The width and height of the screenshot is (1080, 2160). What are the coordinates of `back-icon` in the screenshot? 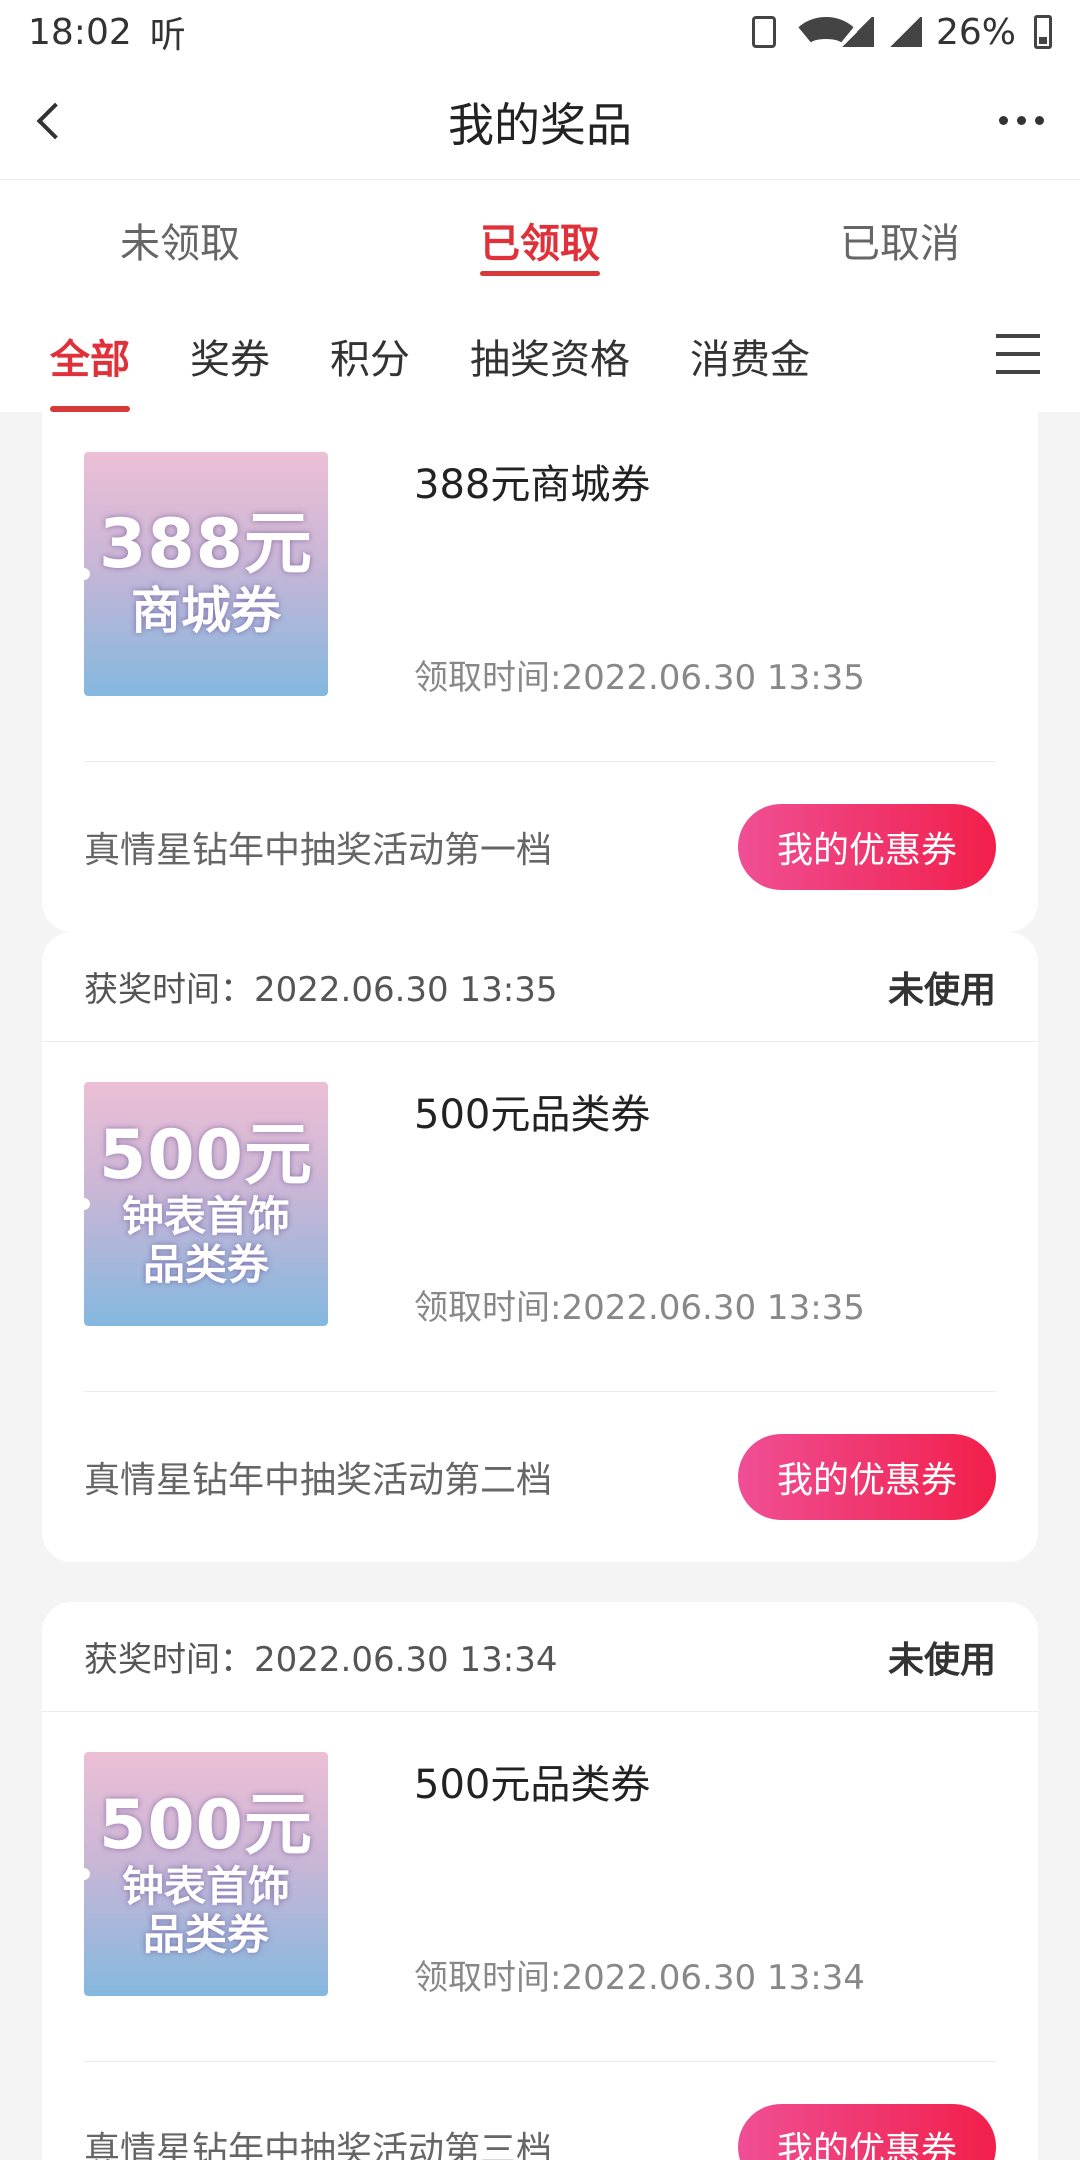 It's located at (50, 122).